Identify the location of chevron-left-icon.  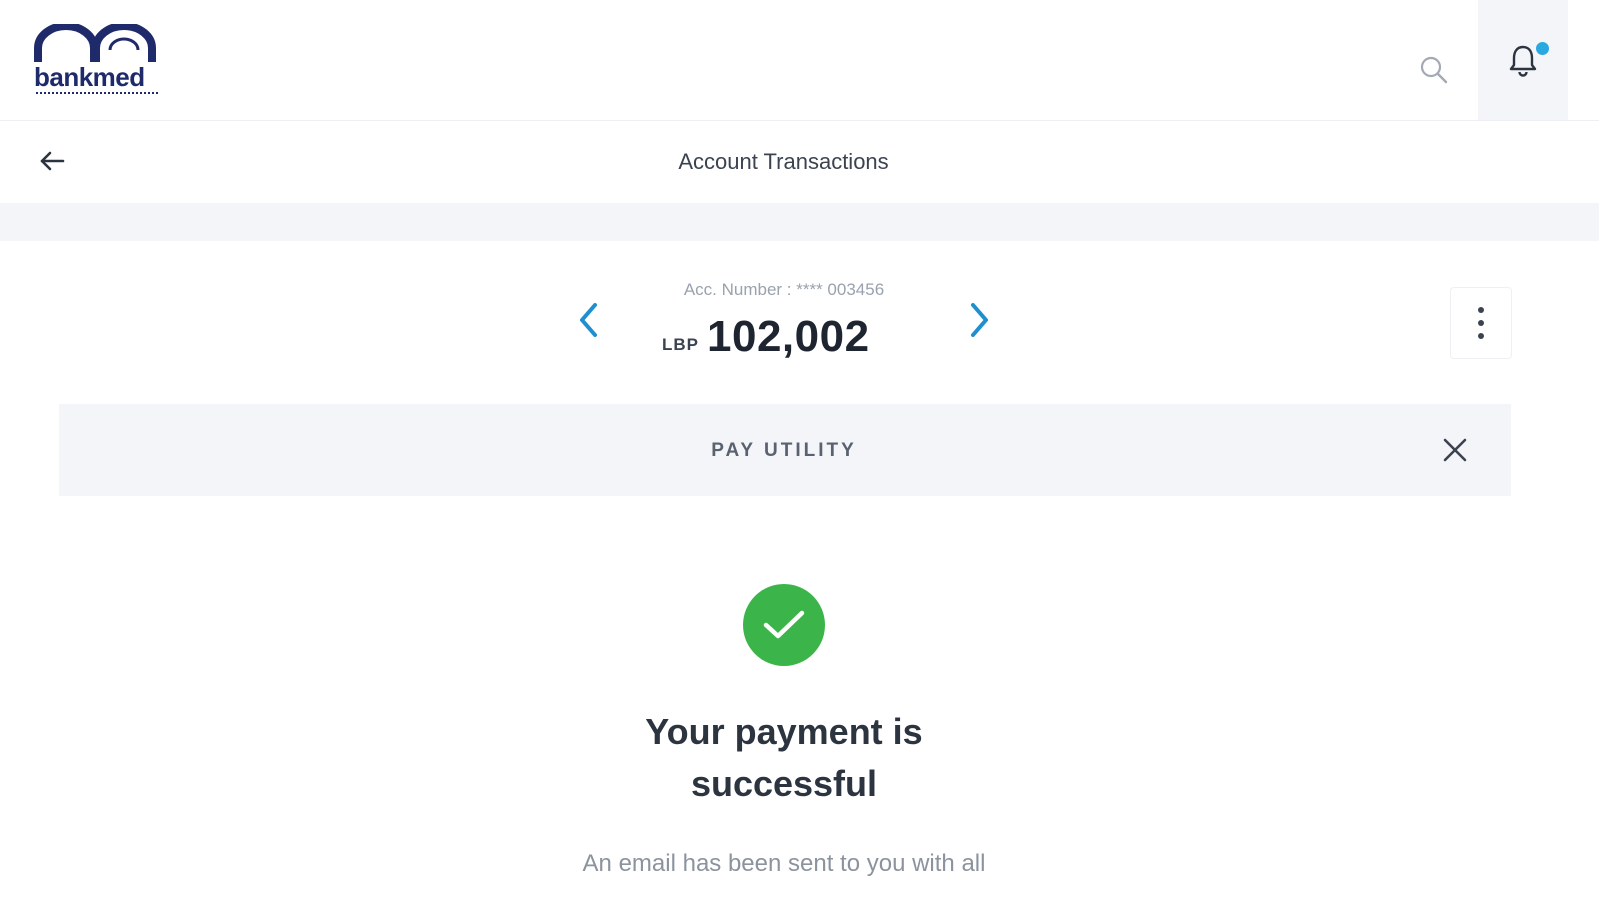
(588, 320).